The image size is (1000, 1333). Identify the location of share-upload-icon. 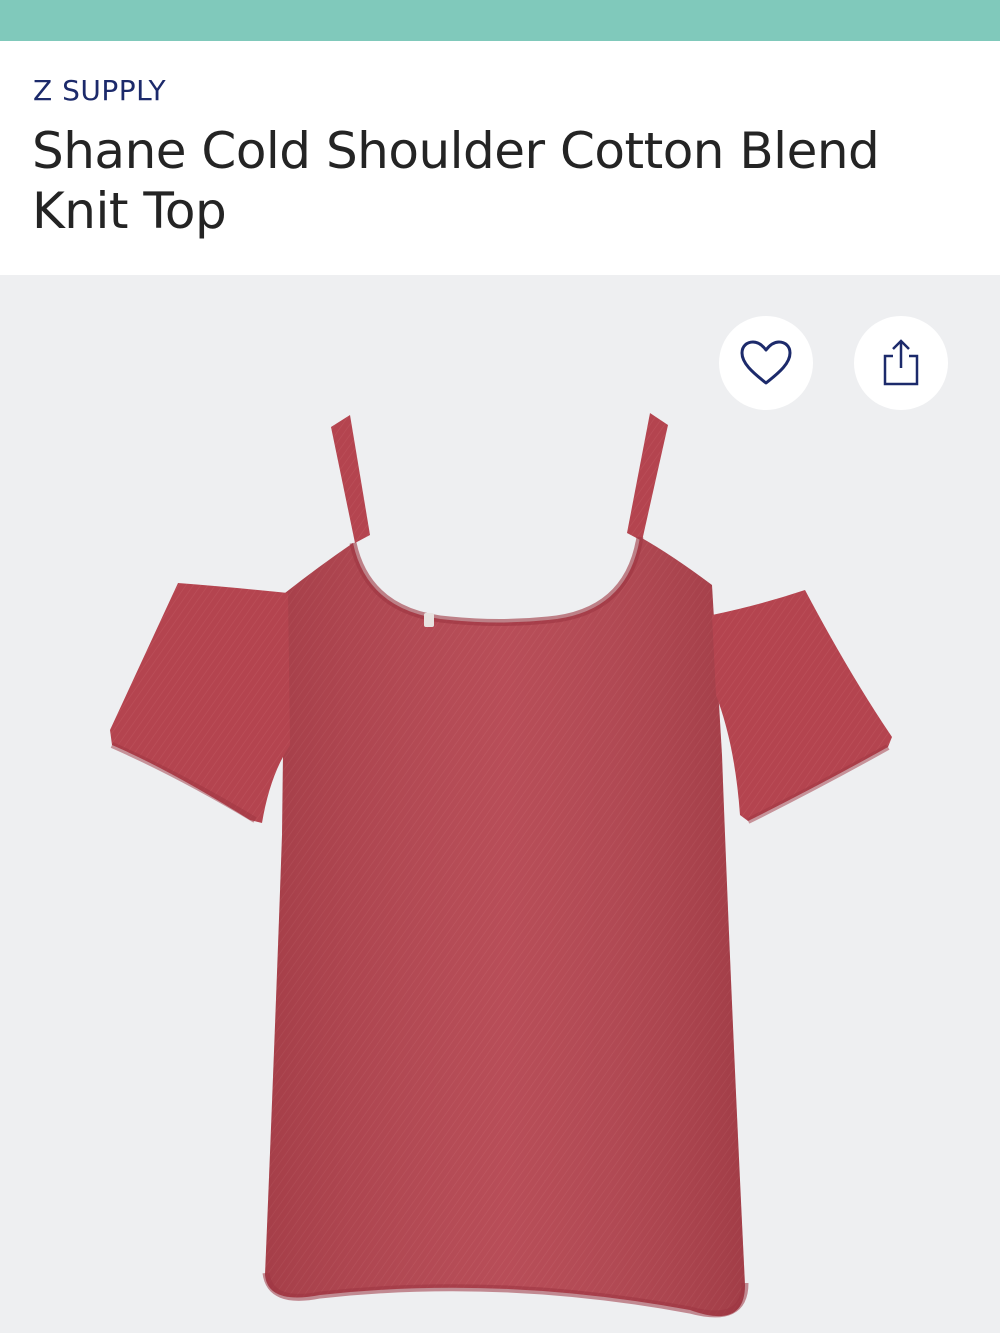
(901, 362).